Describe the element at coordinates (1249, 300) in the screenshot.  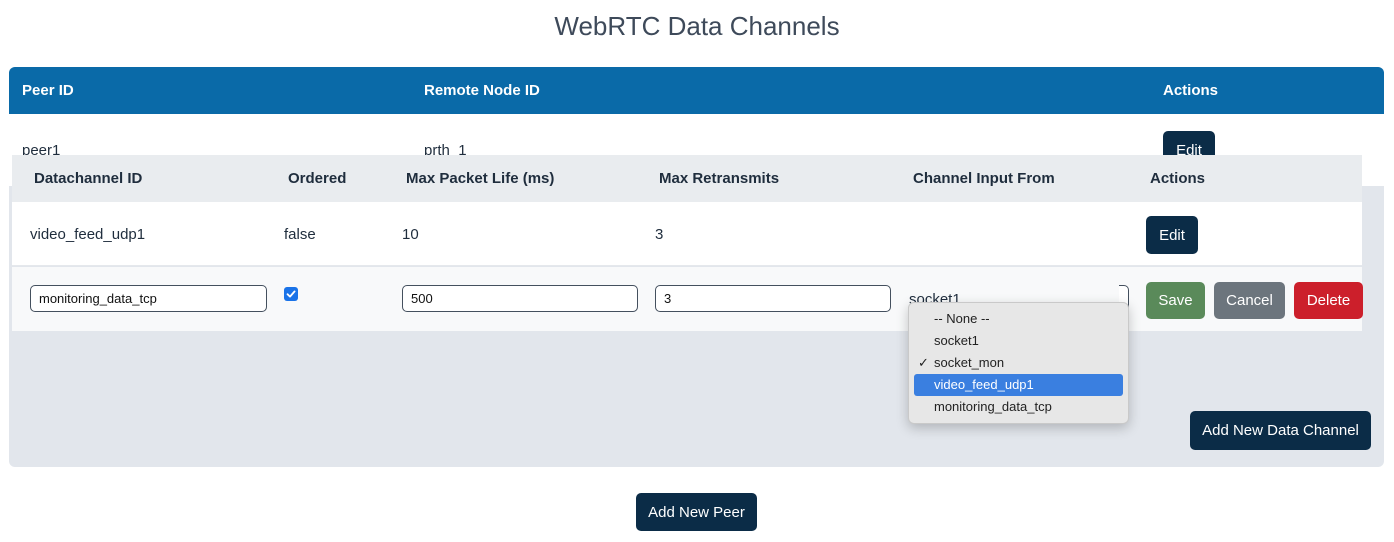
I see `cancel-button: Cancel` at that location.